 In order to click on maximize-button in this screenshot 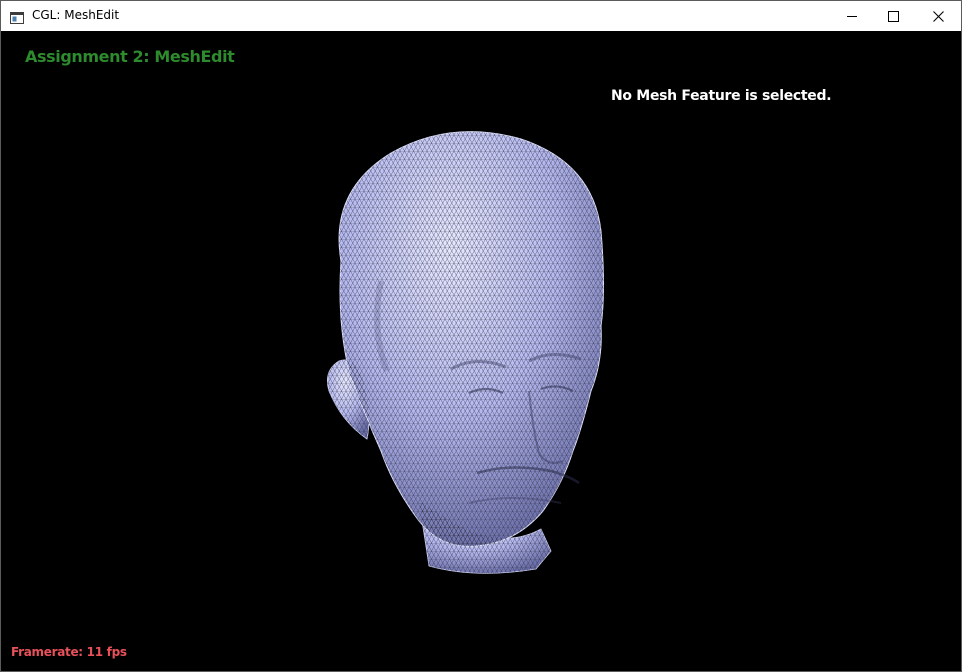, I will do `click(893, 16)`.